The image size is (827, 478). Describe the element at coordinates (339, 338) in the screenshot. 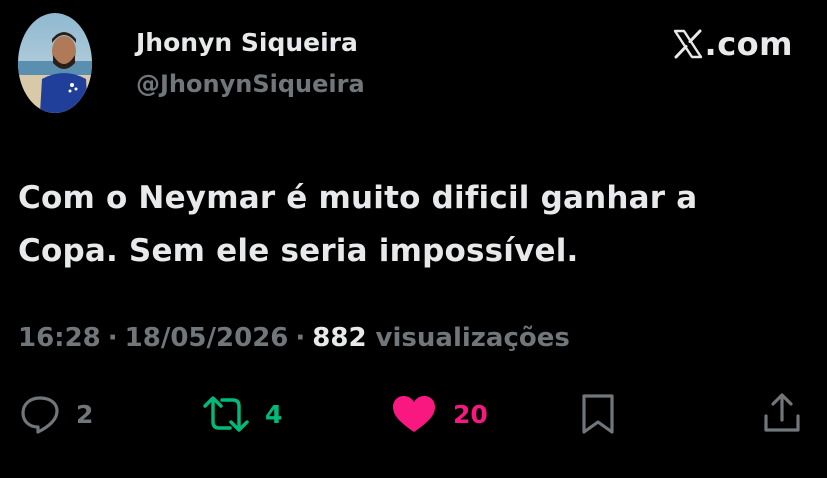

I see `views-count: 882` at that location.